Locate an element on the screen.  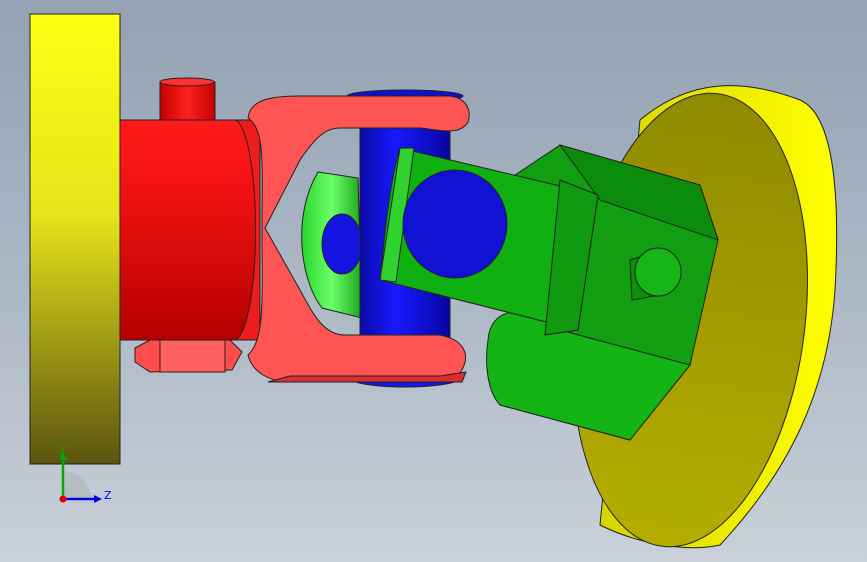
red-top-boss is located at coordinates (187, 99).